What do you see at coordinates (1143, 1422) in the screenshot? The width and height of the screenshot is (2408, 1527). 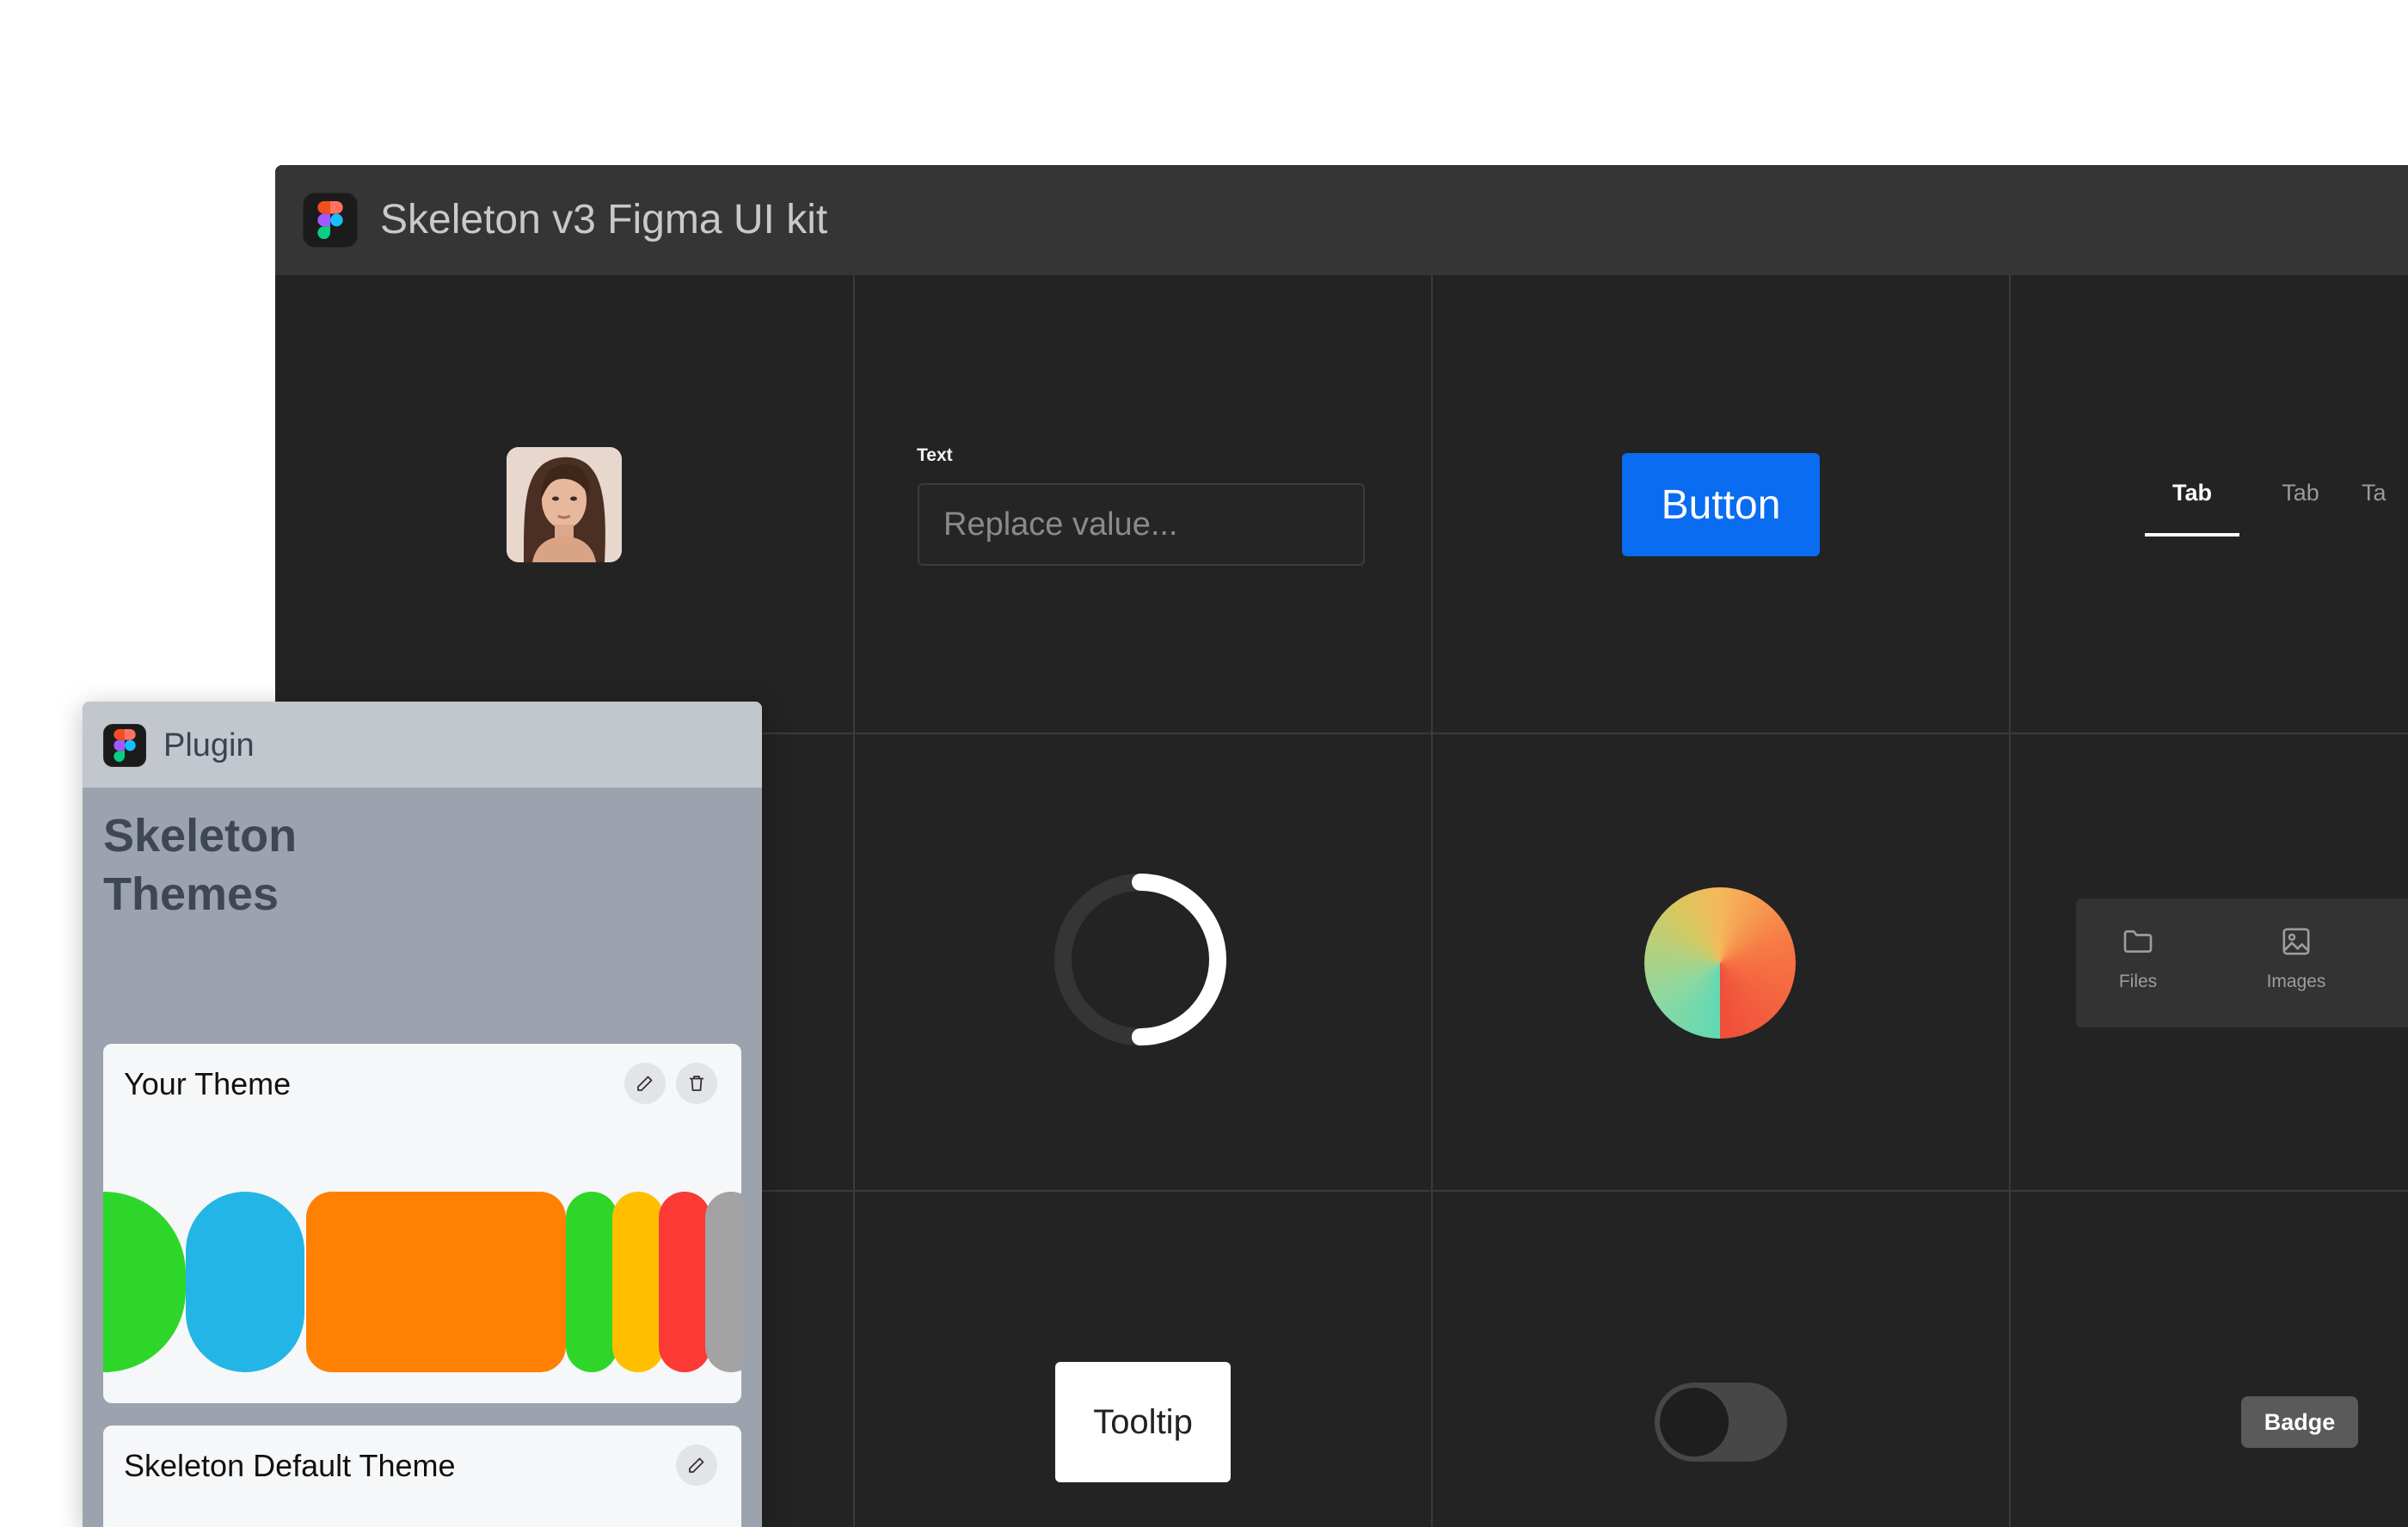 I see `tooltip: Tooltip` at bounding box center [1143, 1422].